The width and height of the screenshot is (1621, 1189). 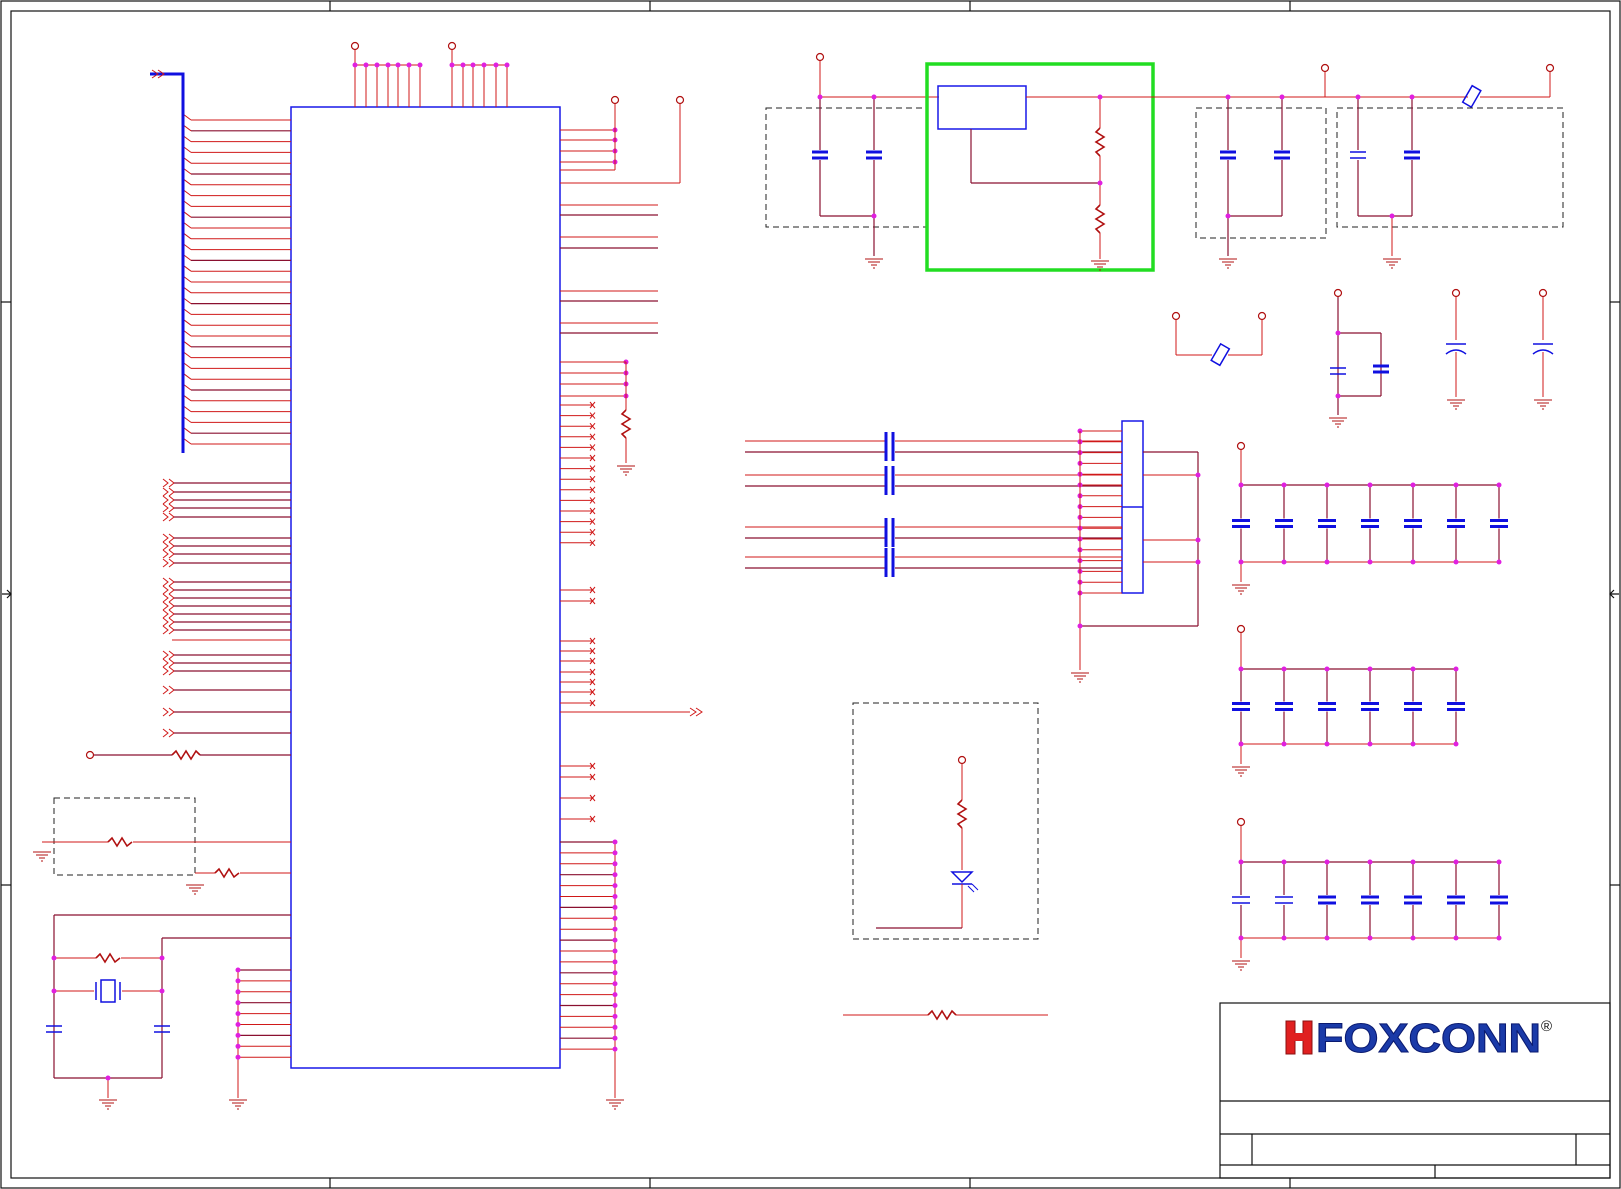 What do you see at coordinates (430, 74) in the screenshot?
I see `ic-top-power-pins` at bounding box center [430, 74].